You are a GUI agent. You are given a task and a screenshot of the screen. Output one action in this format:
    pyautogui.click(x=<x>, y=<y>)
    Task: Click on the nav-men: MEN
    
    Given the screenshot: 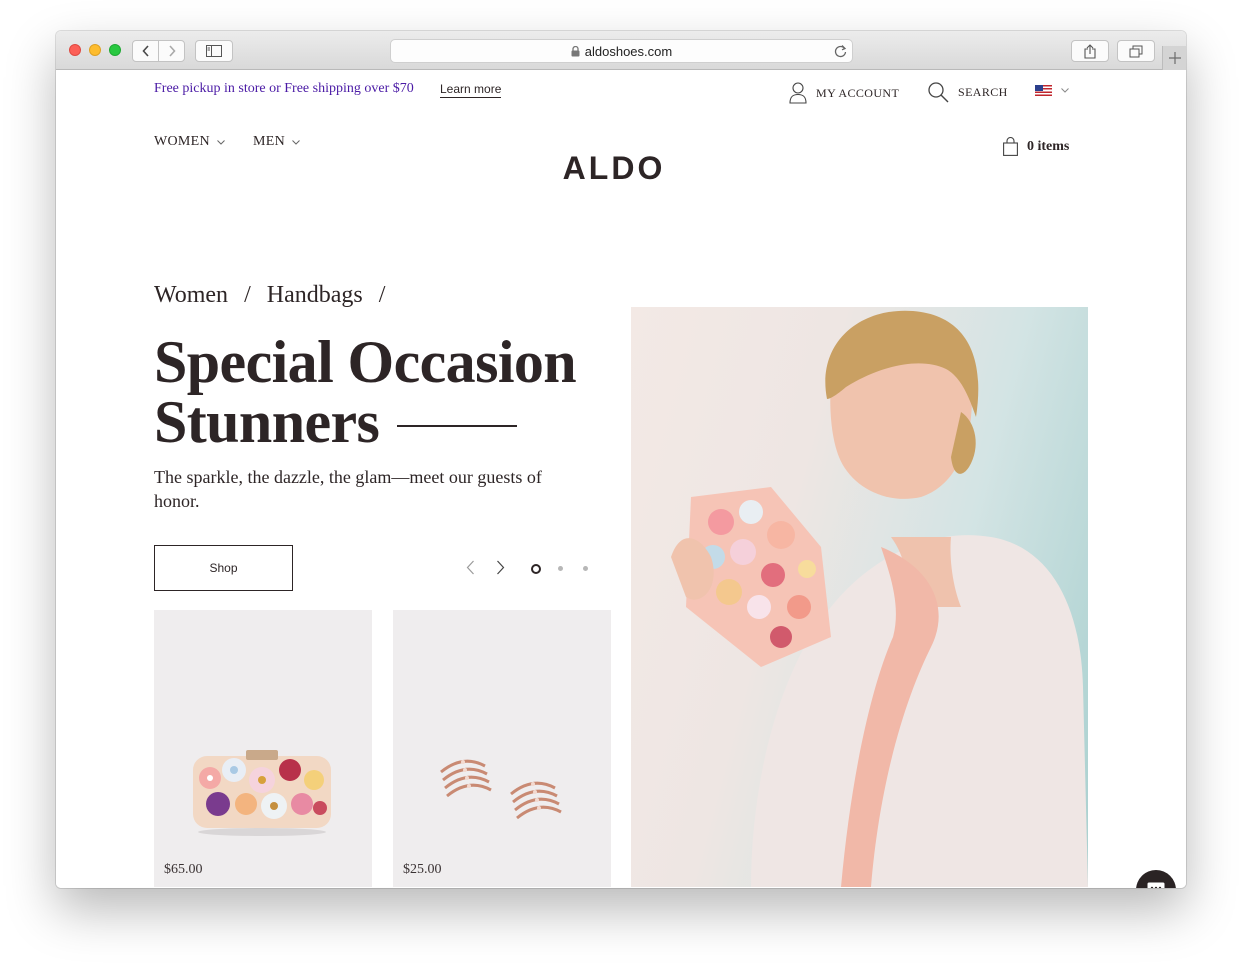 What is the action you would take?
    pyautogui.click(x=276, y=142)
    